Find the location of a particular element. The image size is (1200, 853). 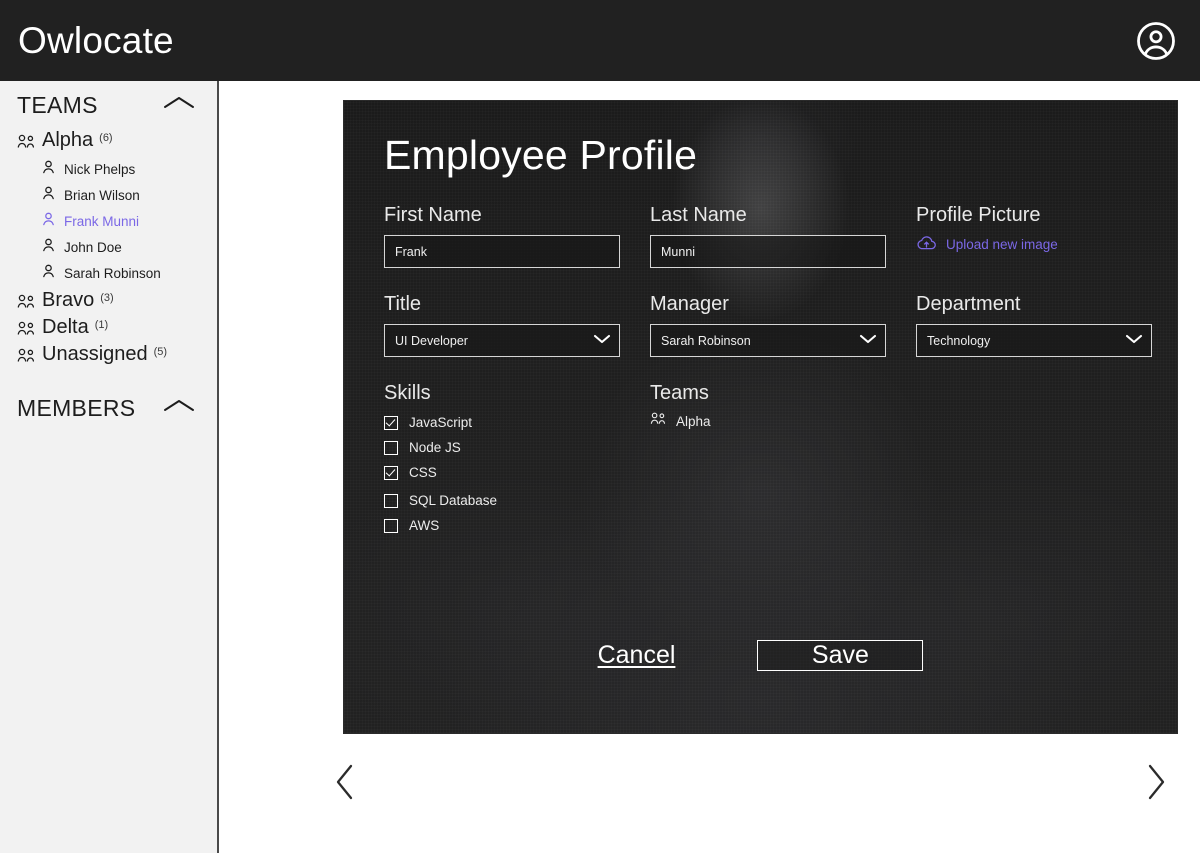

department-label: Department is located at coordinates (968, 304).